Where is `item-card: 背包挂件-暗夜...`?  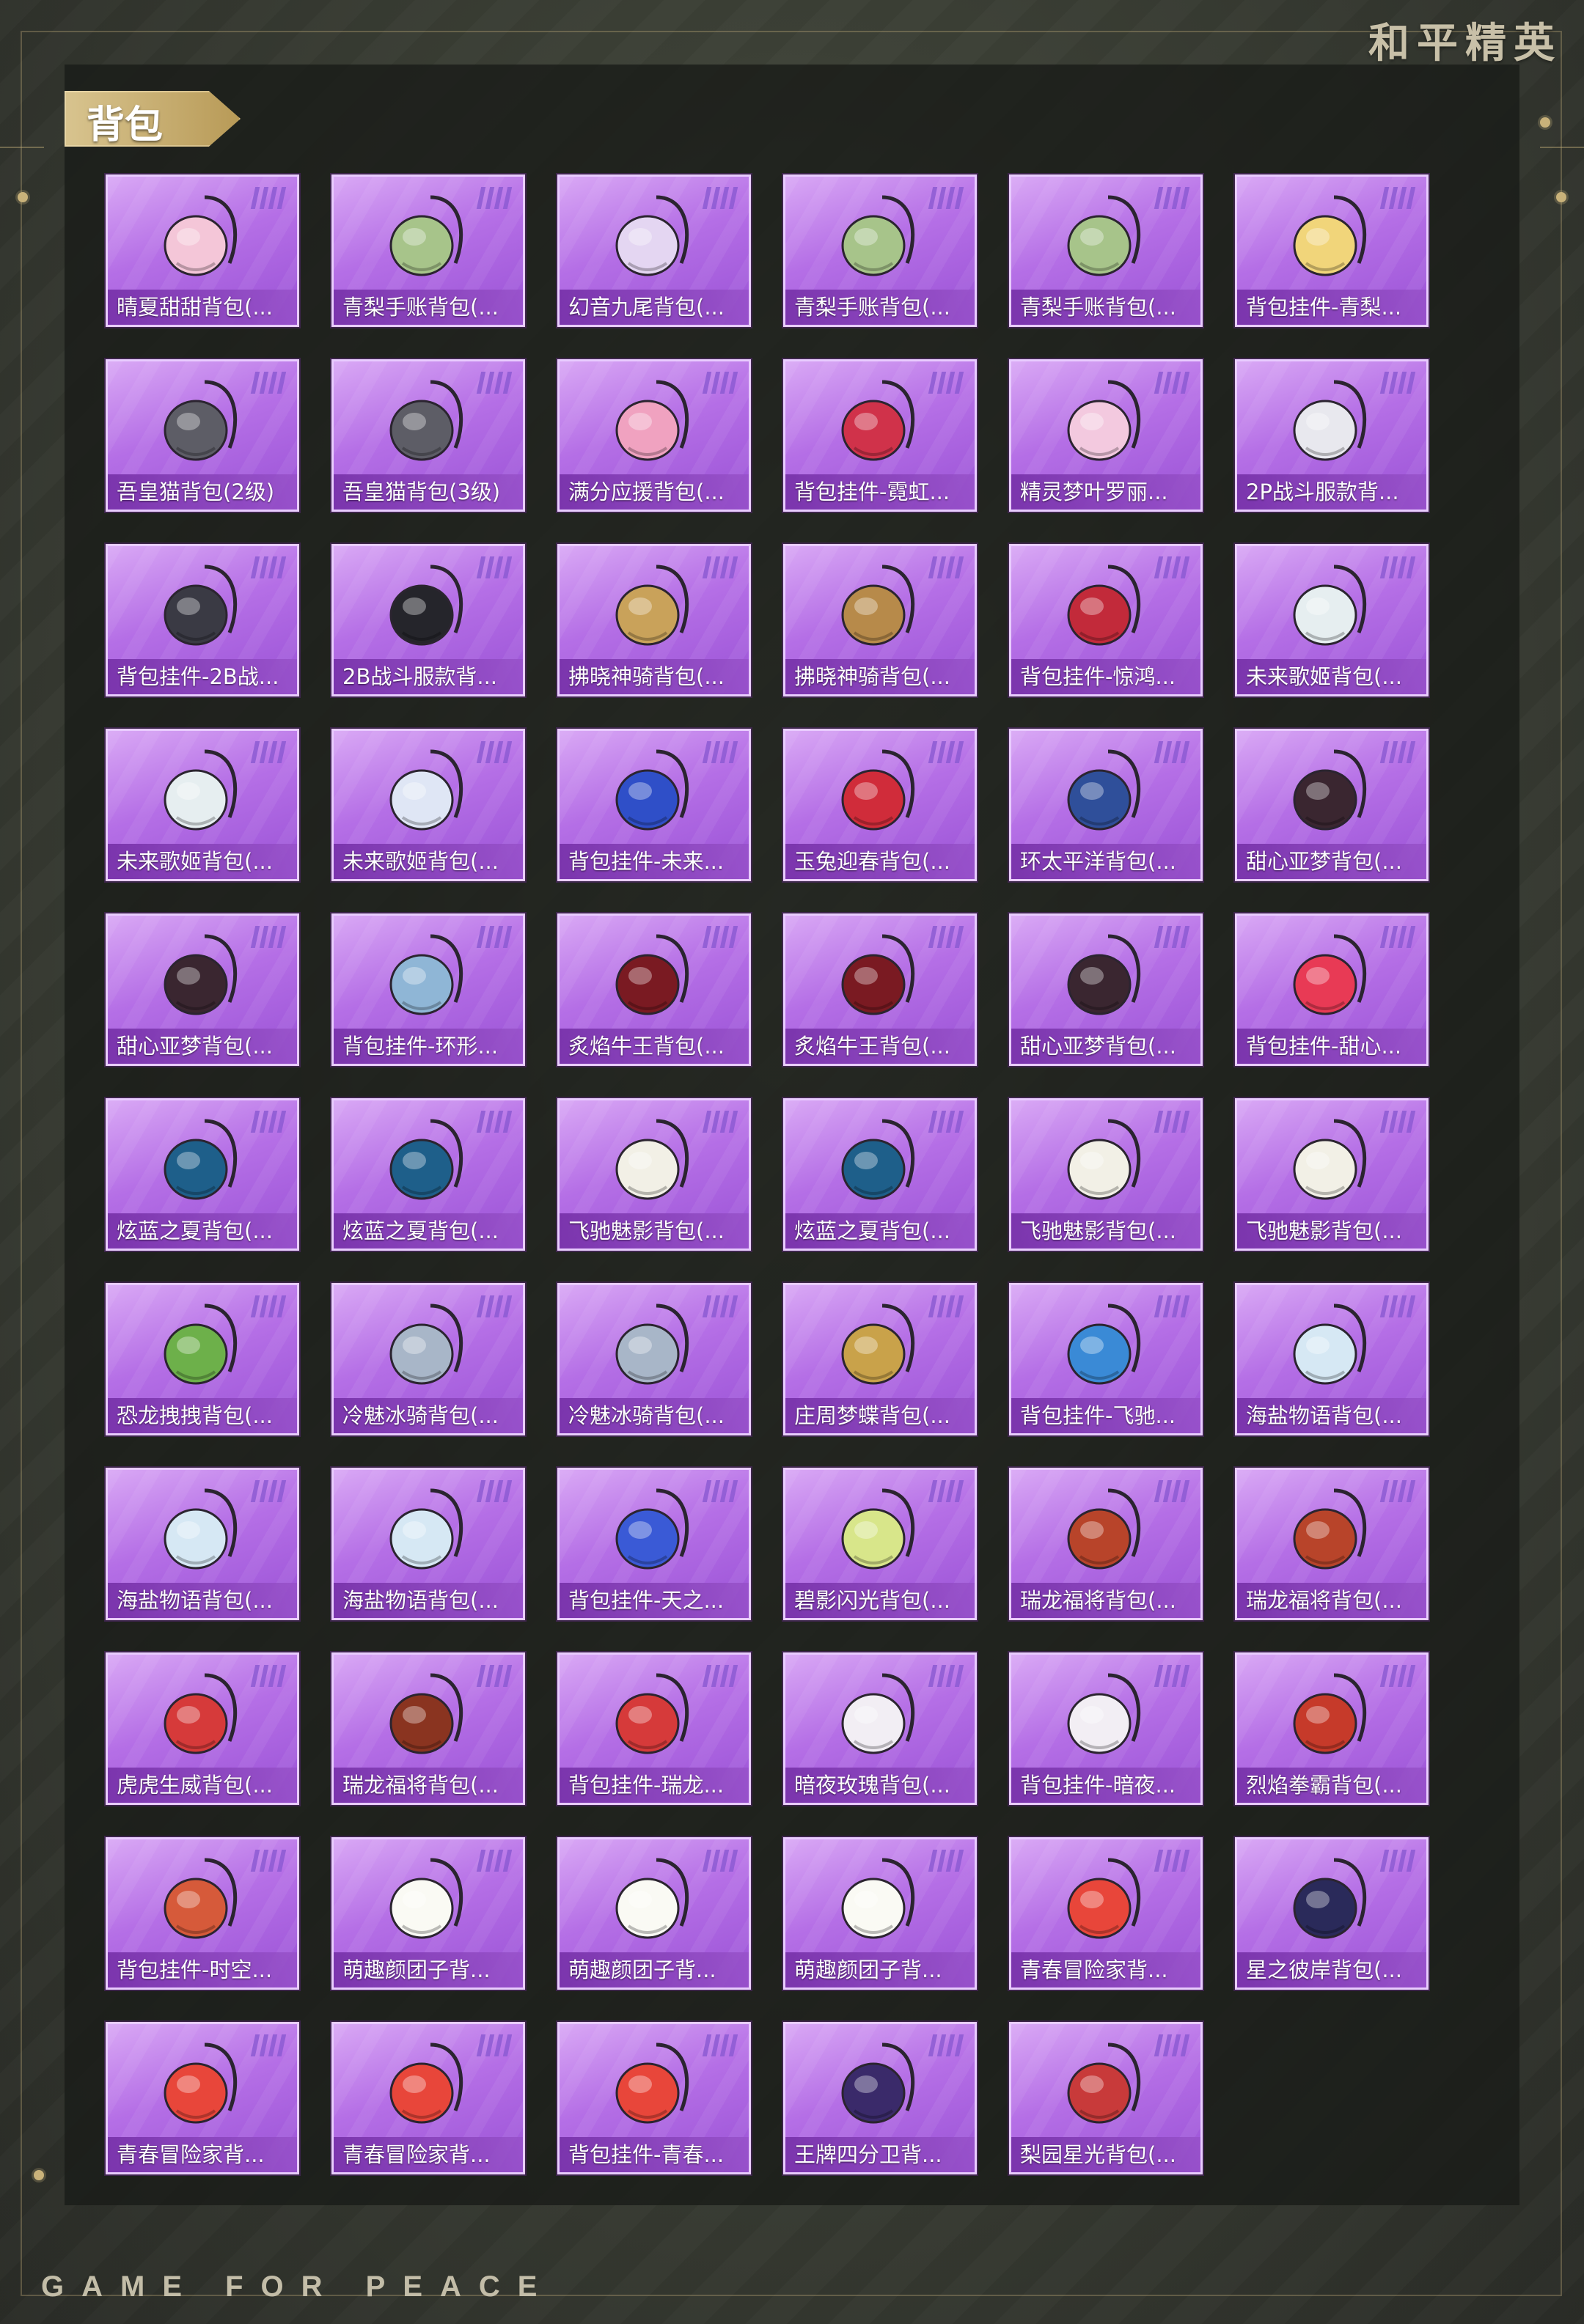 item-card: 背包挂件-暗夜... is located at coordinates (1106, 1728).